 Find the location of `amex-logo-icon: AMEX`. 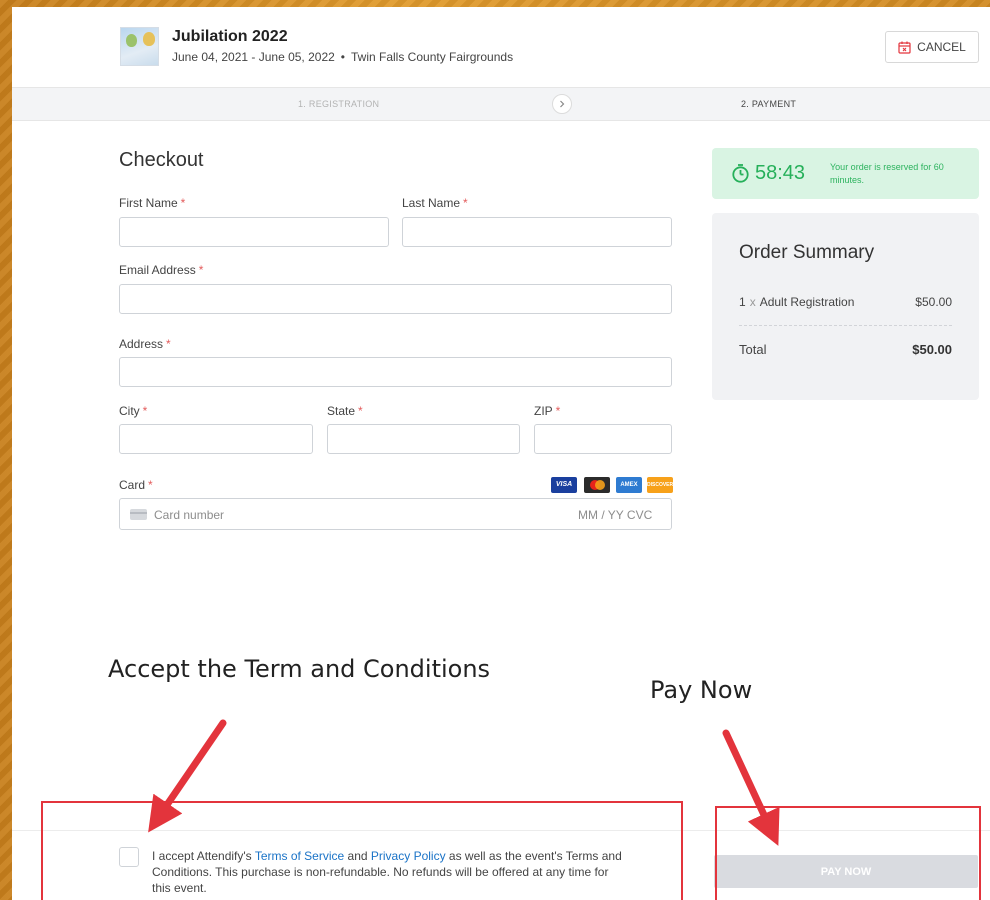

amex-logo-icon: AMEX is located at coordinates (629, 485).